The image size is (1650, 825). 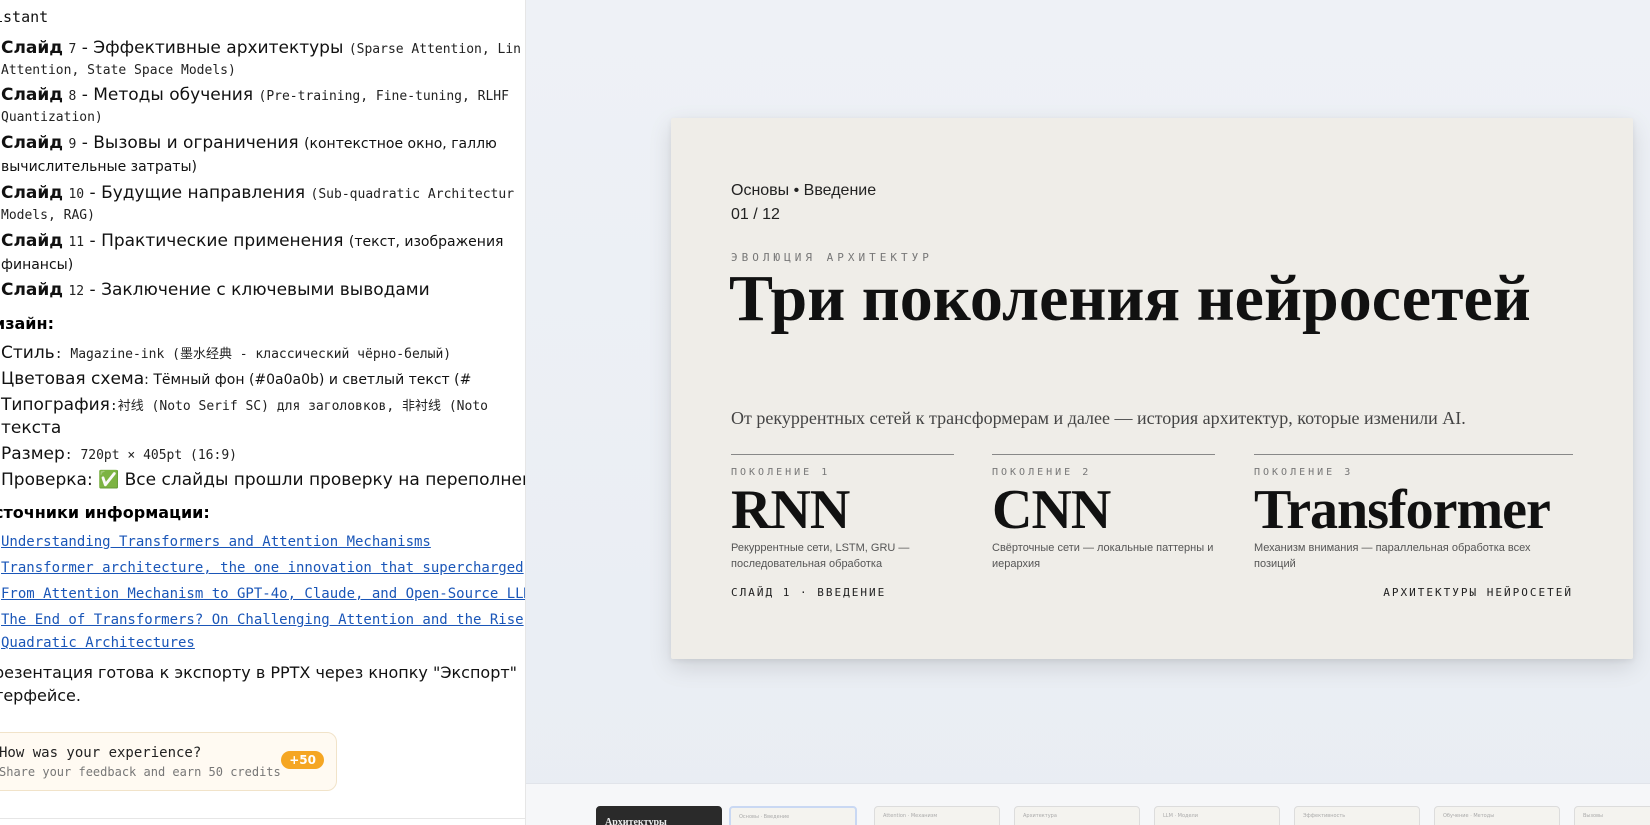 I want to click on slide-title: Заключение с ключевыми выводами, so click(x=265, y=290).